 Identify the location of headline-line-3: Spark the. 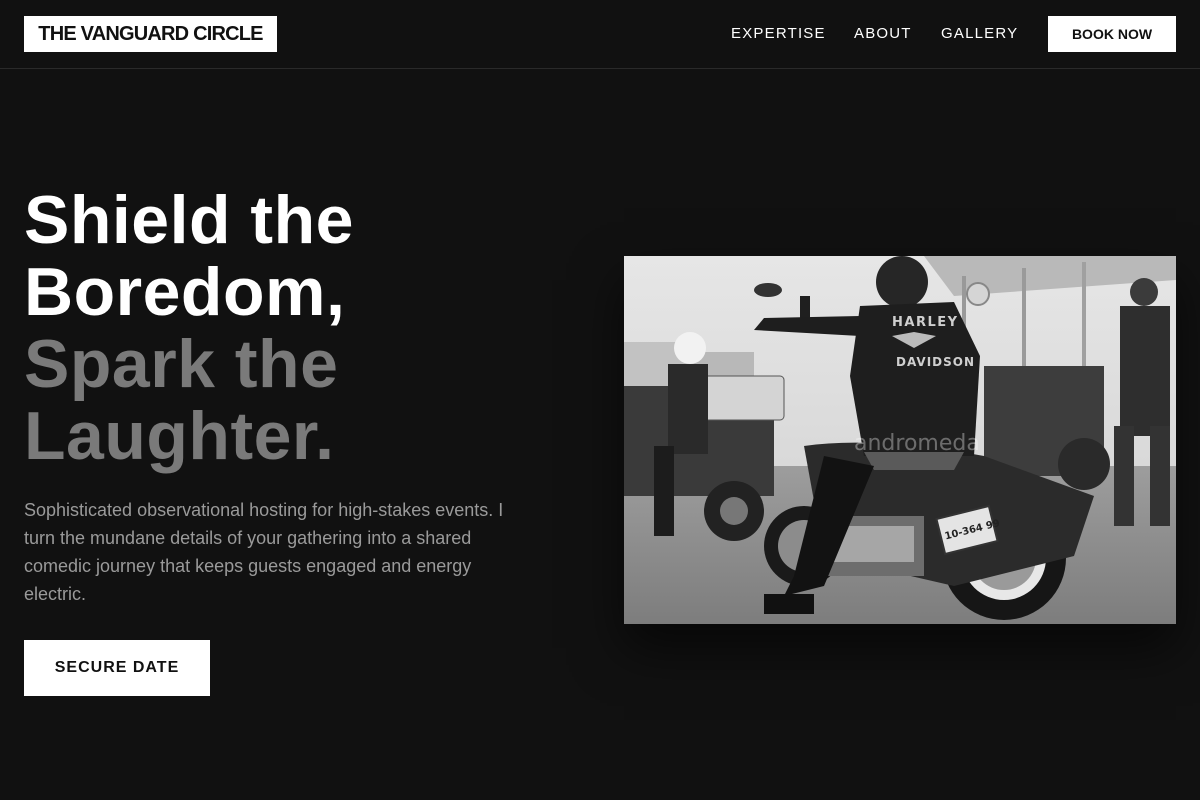
(181, 364).